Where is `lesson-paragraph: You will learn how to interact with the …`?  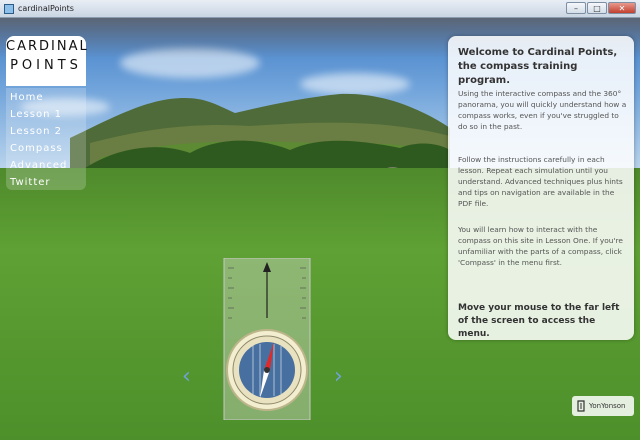
lesson-paragraph: You will learn how to interact with the … is located at coordinates (540, 246).